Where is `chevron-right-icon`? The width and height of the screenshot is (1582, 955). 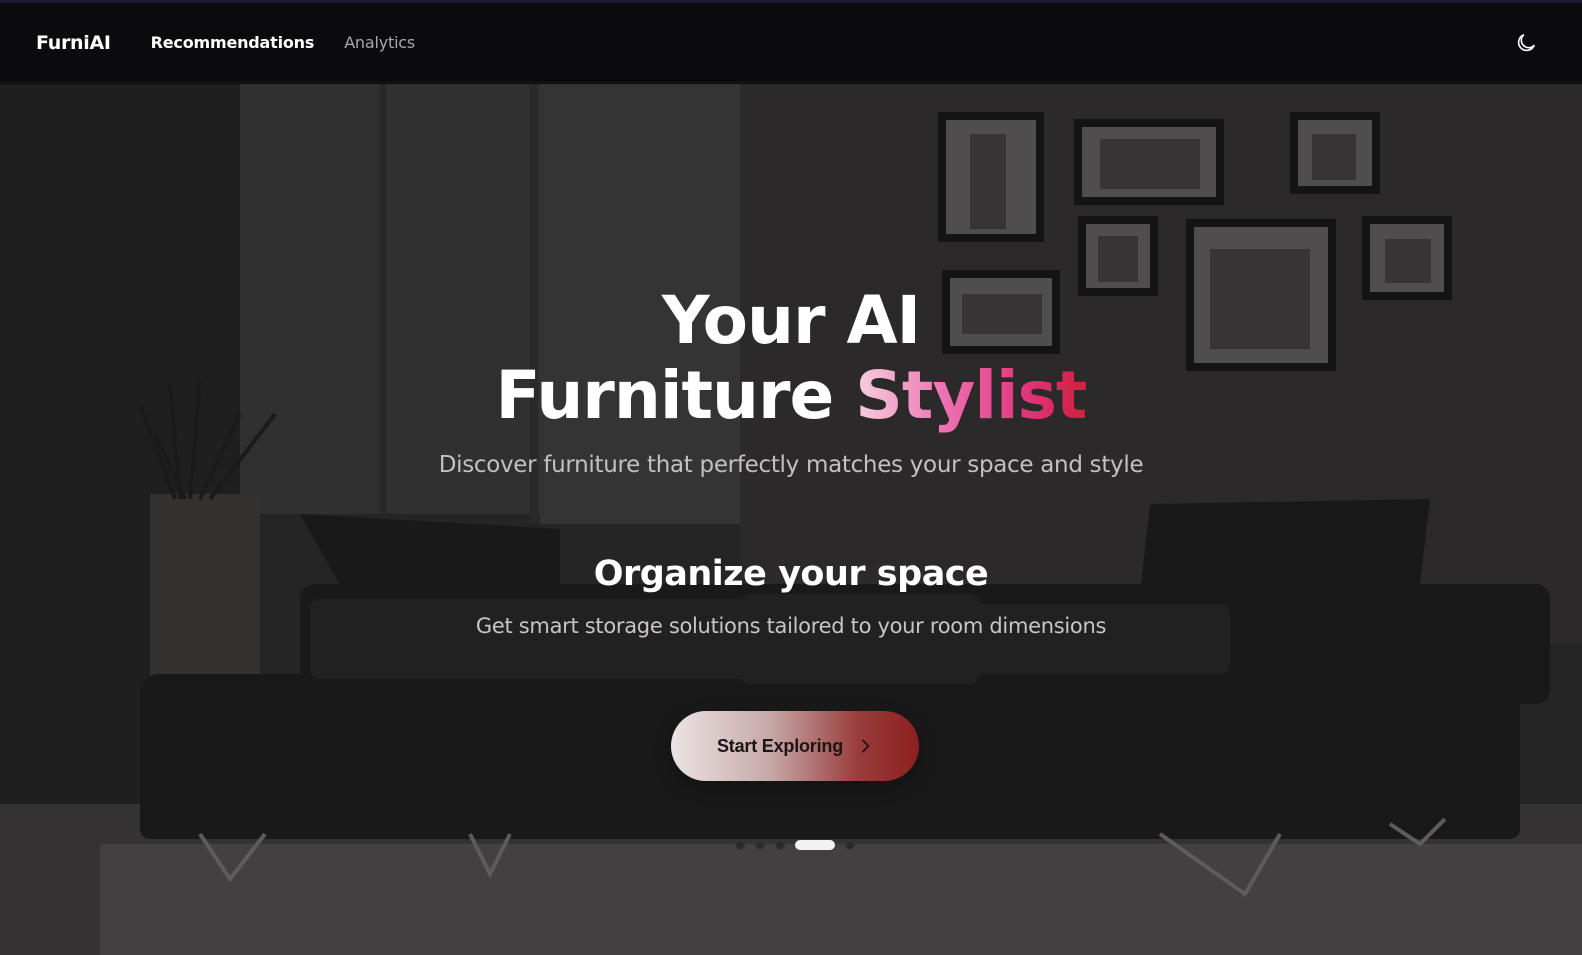
chevron-right-icon is located at coordinates (866, 746).